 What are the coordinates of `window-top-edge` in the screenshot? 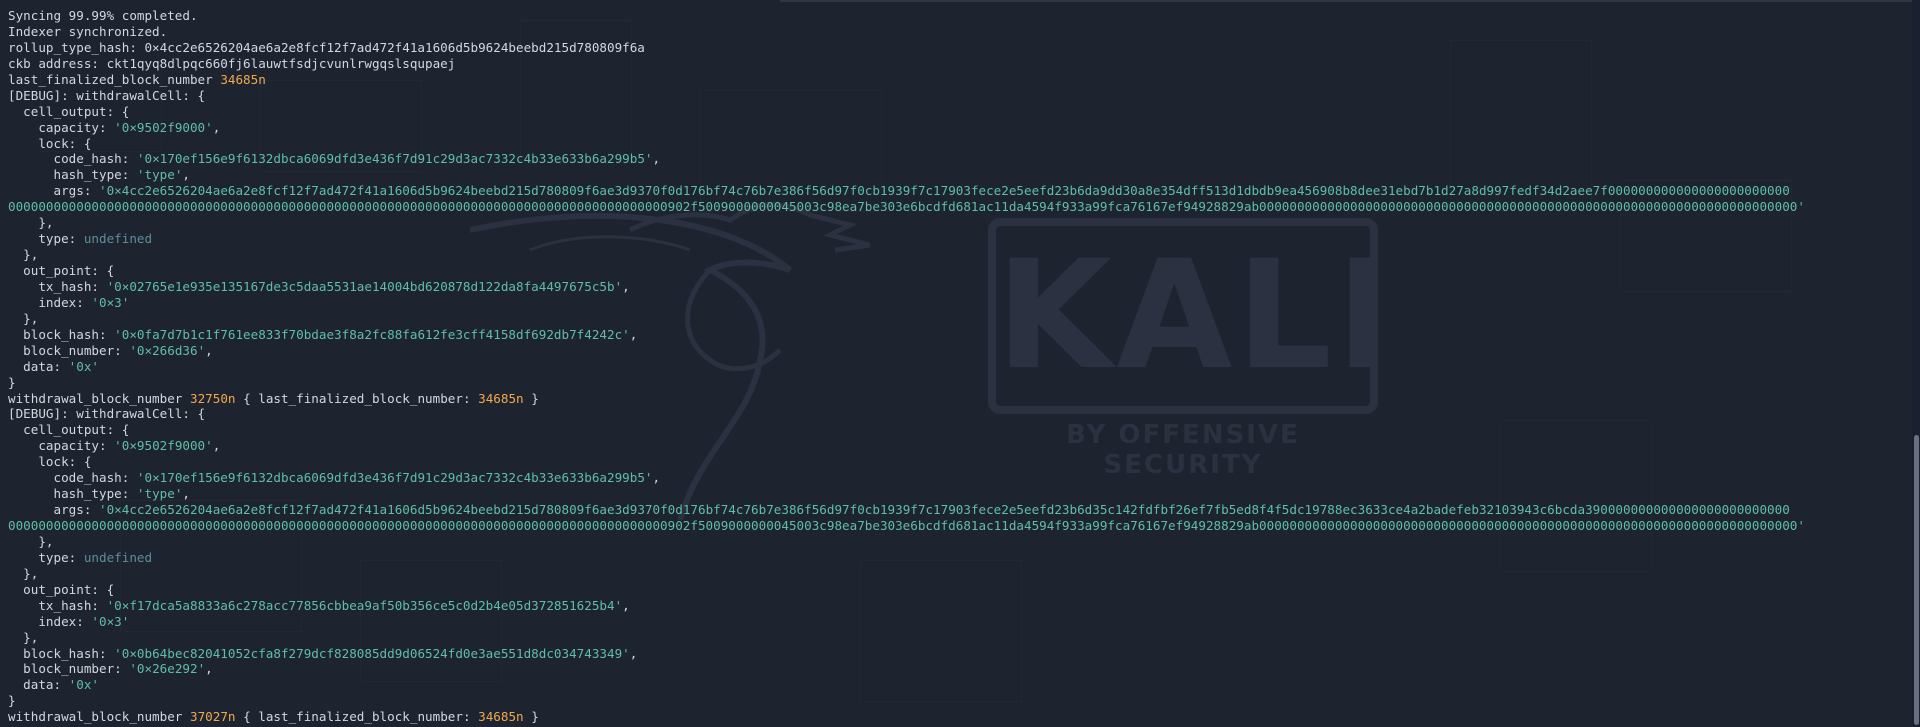 It's located at (1350, 1).